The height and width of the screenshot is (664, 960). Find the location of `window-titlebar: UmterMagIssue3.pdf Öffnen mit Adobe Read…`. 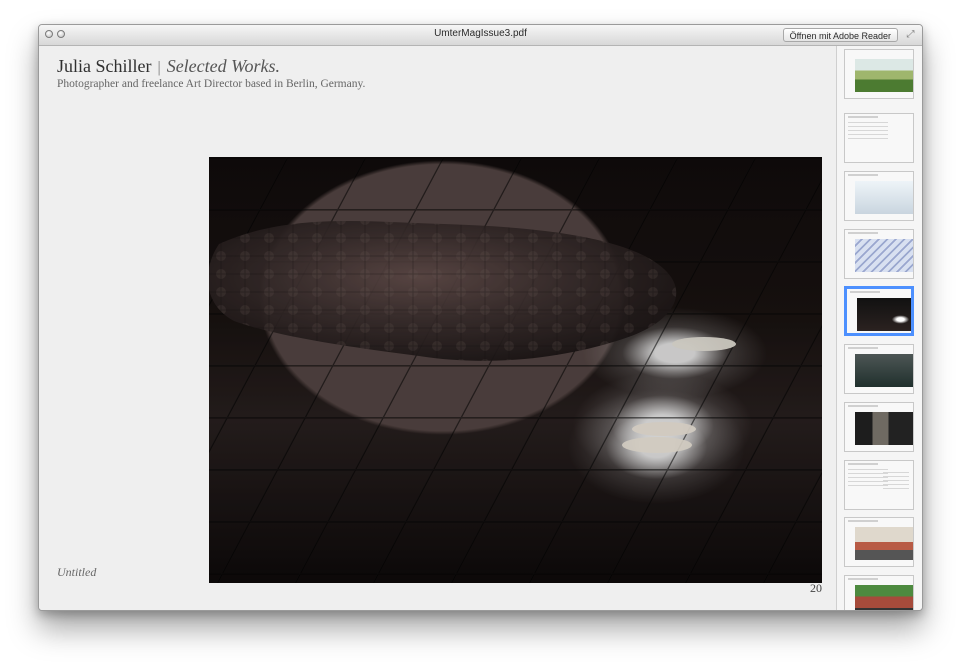

window-titlebar: UmterMagIssue3.pdf Öffnen mit Adobe Read… is located at coordinates (480, 35).